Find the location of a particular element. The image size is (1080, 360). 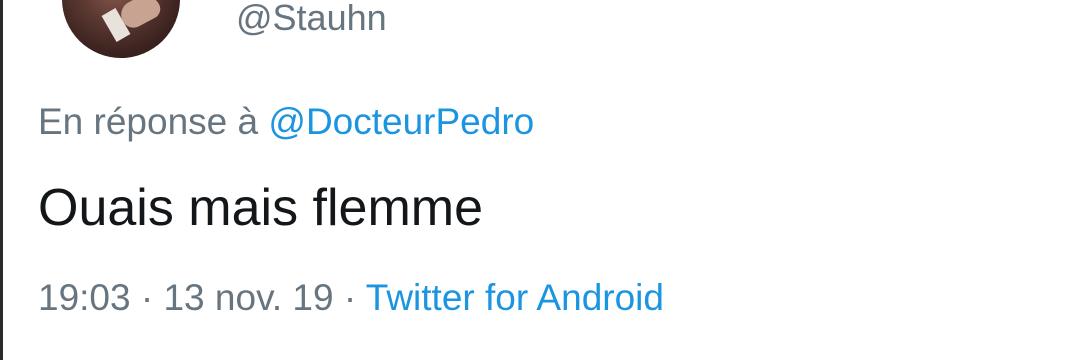

tweet-metadata: 19:03 · 13 nov. 19 · Twitter for Android is located at coordinates (351, 298).